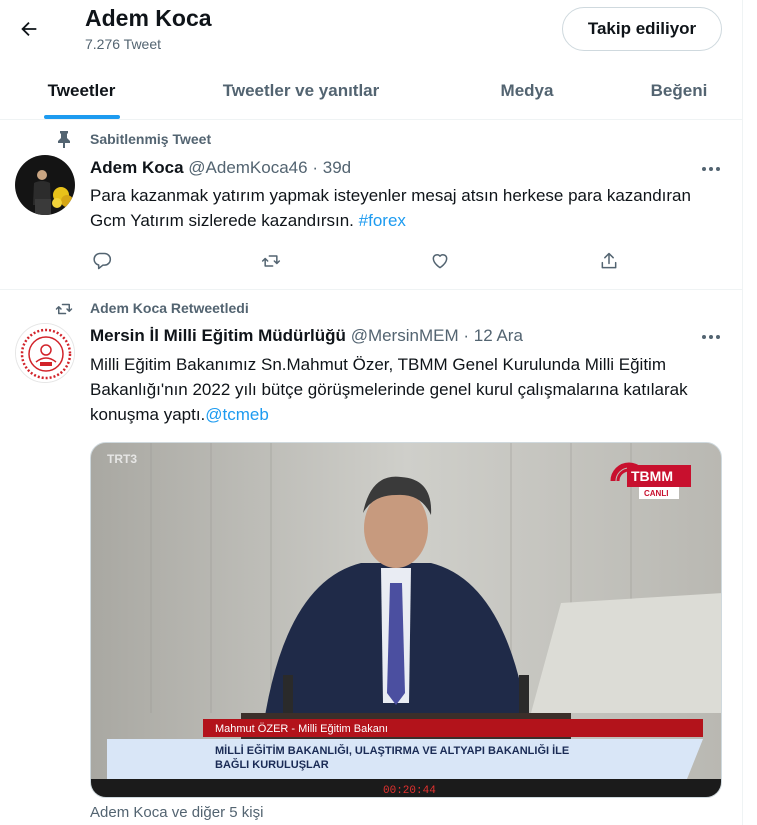  I want to click on tab-label: Tweetler, so click(81, 90).